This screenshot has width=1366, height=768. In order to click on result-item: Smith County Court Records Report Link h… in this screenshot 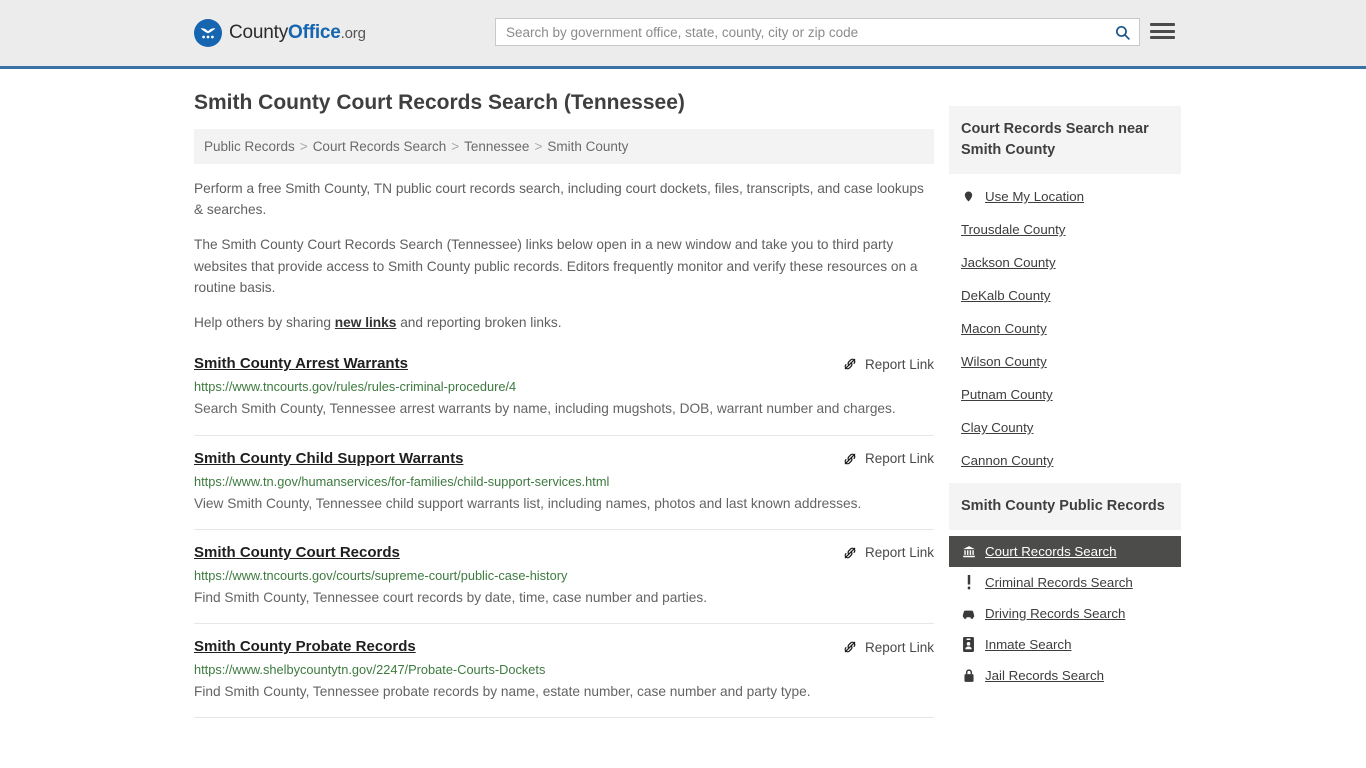, I will do `click(564, 584)`.